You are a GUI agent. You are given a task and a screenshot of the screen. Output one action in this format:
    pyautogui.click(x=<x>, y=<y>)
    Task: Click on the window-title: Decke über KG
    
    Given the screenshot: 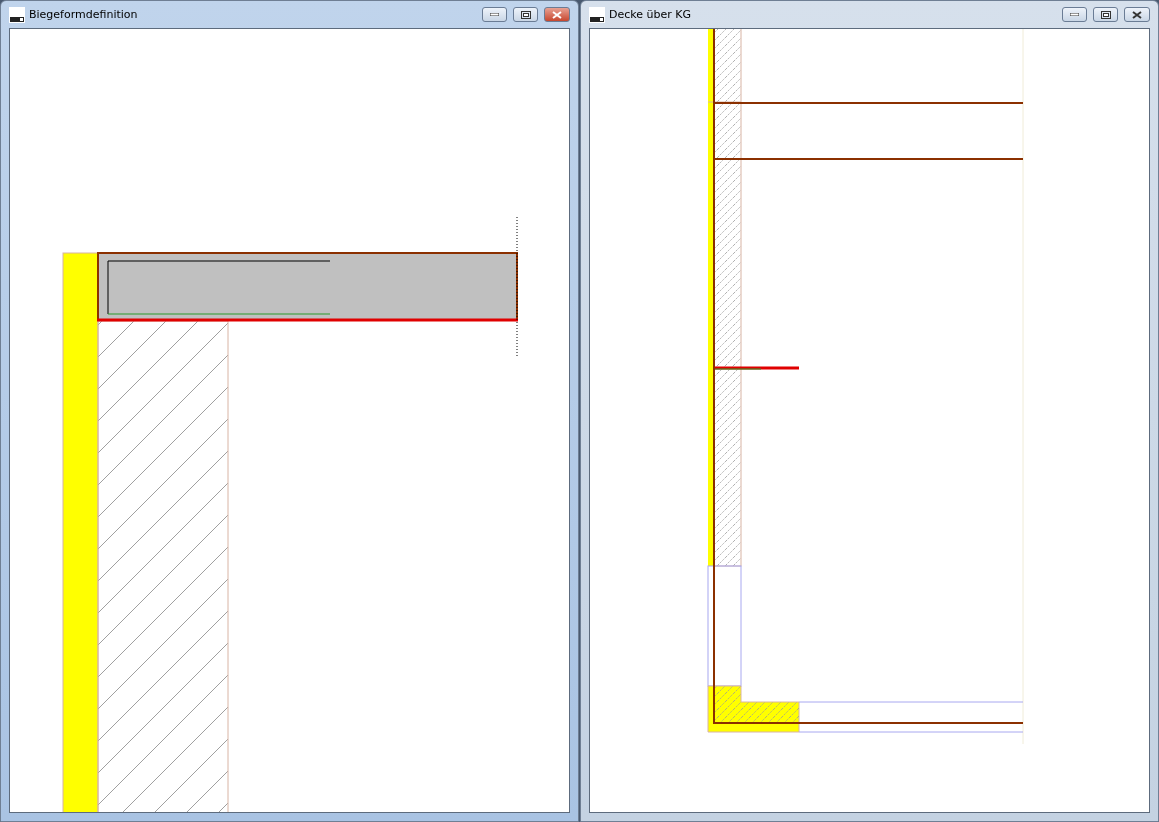 What is the action you would take?
    pyautogui.click(x=650, y=14)
    